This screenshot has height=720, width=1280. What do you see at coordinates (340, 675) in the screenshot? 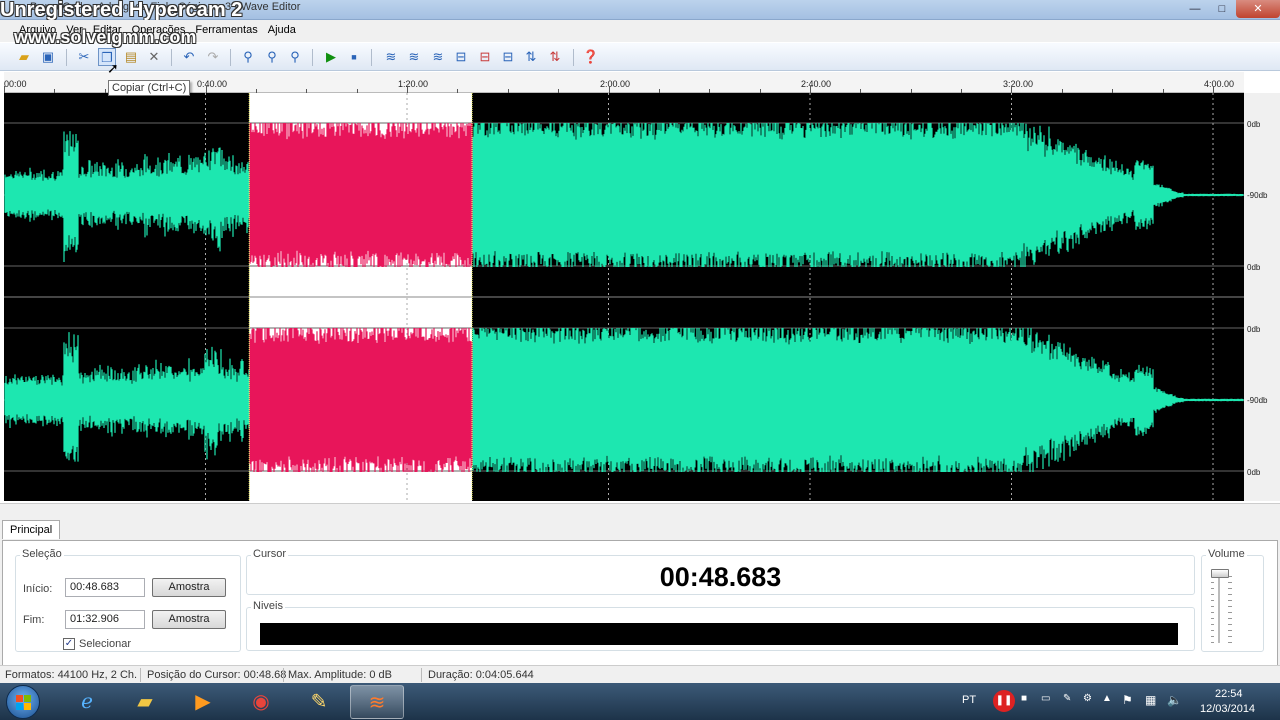
I see `status-amplitude: Max. Amplitude: 0 dB` at bounding box center [340, 675].